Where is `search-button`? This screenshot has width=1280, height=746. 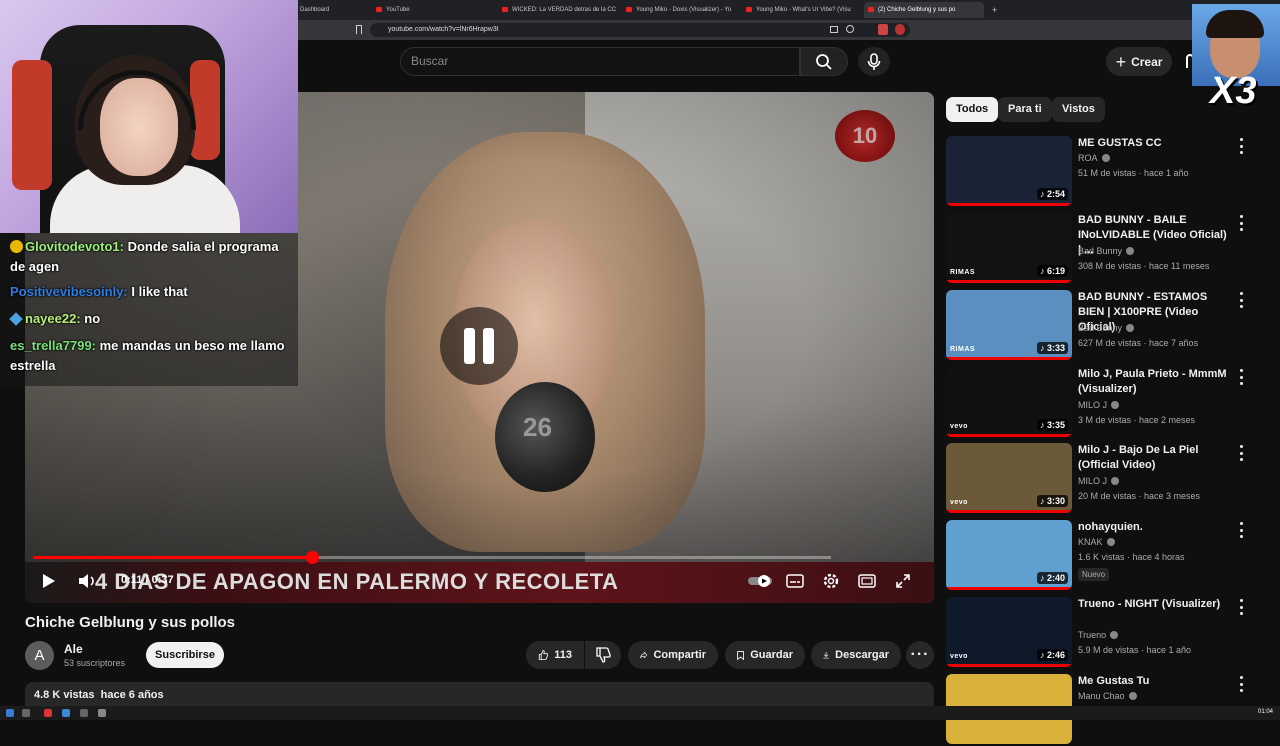
search-button is located at coordinates (824, 61).